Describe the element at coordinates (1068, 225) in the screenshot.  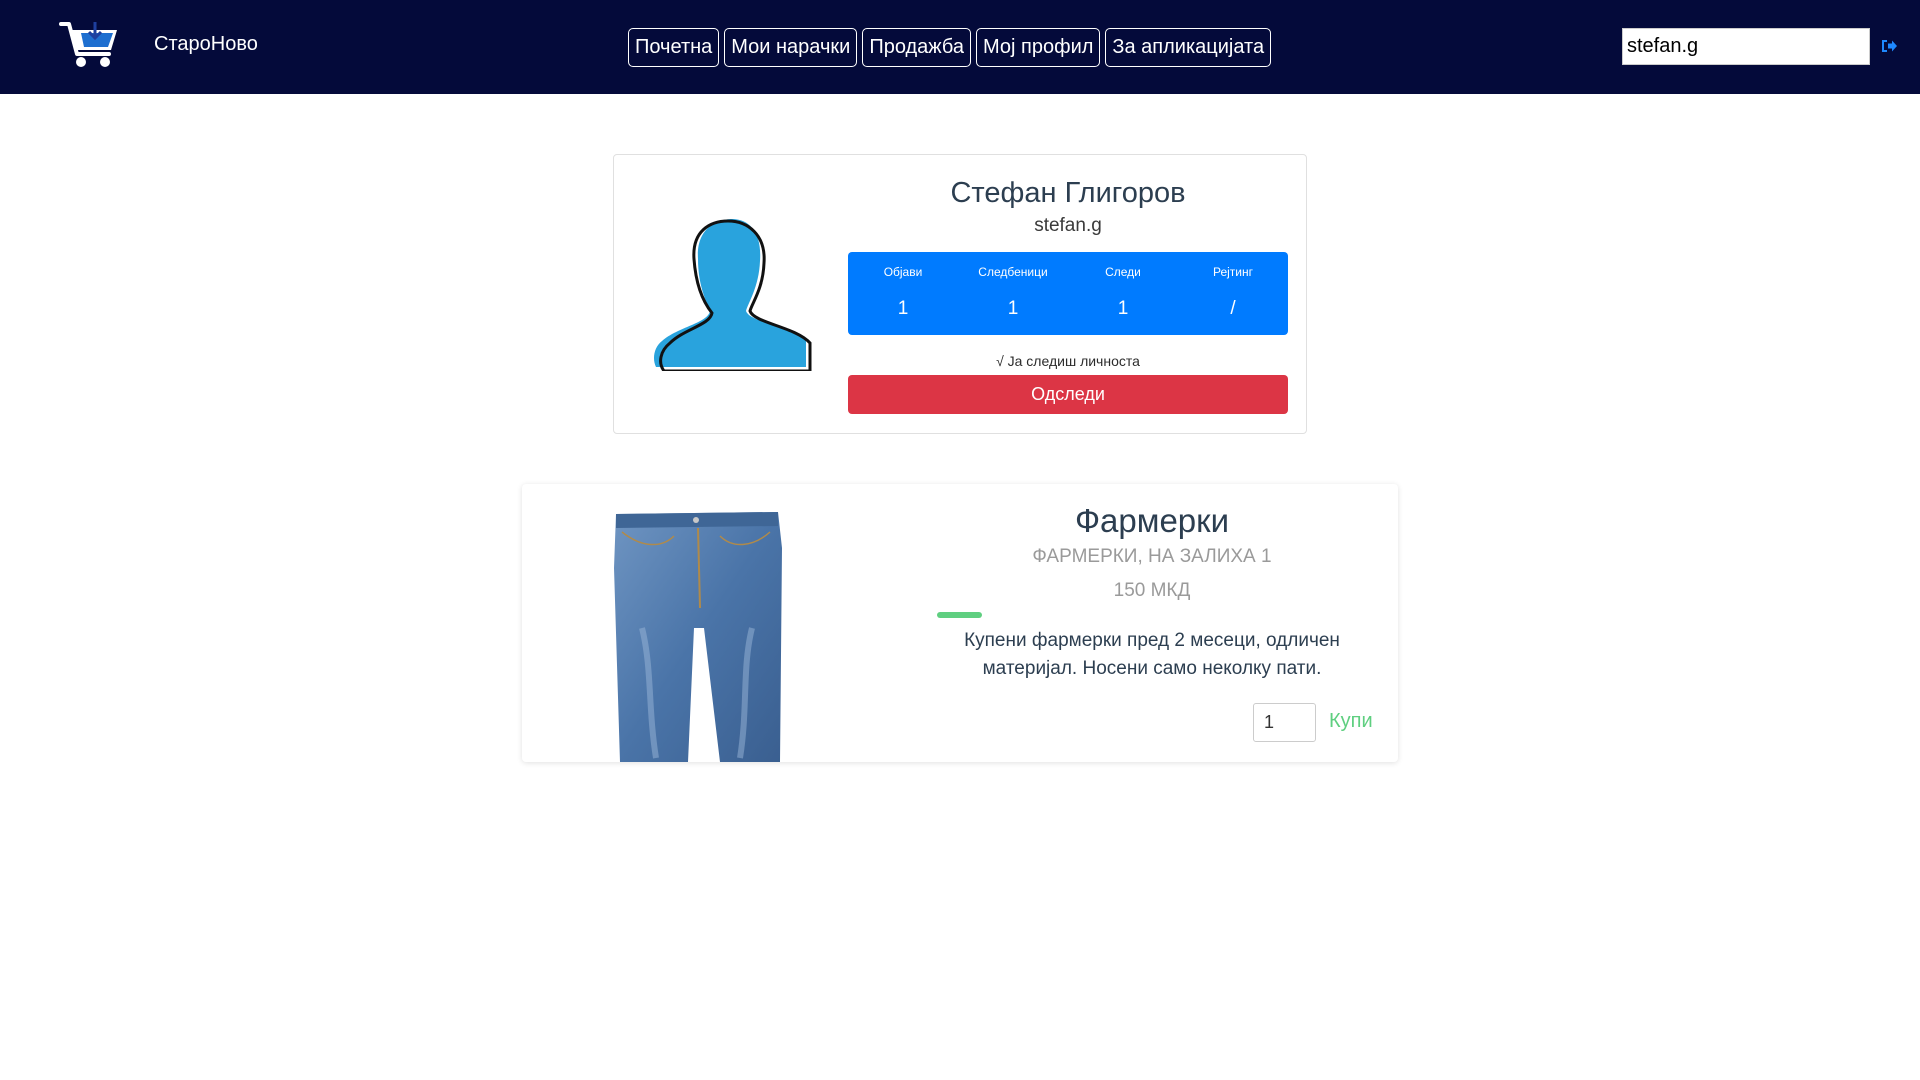
I see `profile-username: stefan.g` at that location.